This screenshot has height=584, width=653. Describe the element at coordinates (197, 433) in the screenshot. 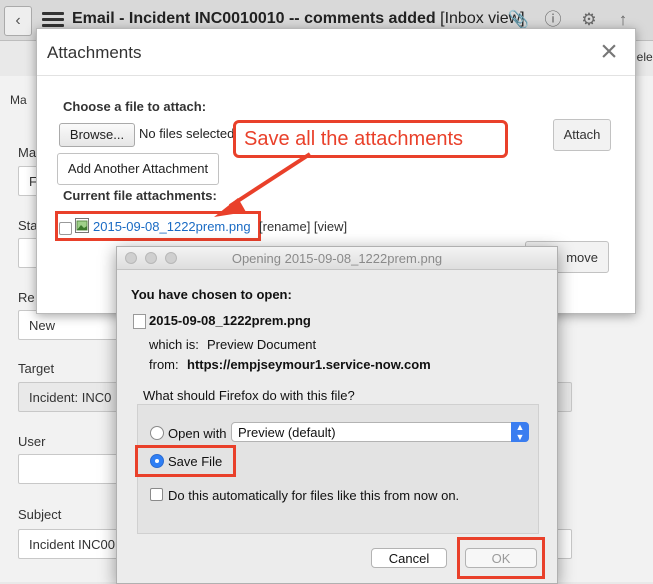

I see `open-with-label: Open with` at that location.